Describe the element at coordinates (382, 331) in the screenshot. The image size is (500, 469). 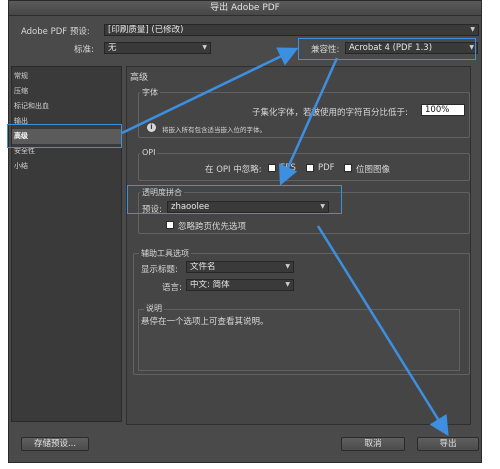
I see `arrow-flattener-to-export` at that location.